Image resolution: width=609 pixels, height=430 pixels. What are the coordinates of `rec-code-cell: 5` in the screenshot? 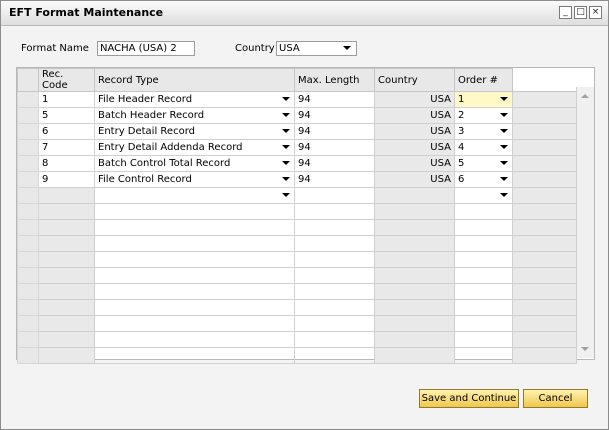 It's located at (66, 115).